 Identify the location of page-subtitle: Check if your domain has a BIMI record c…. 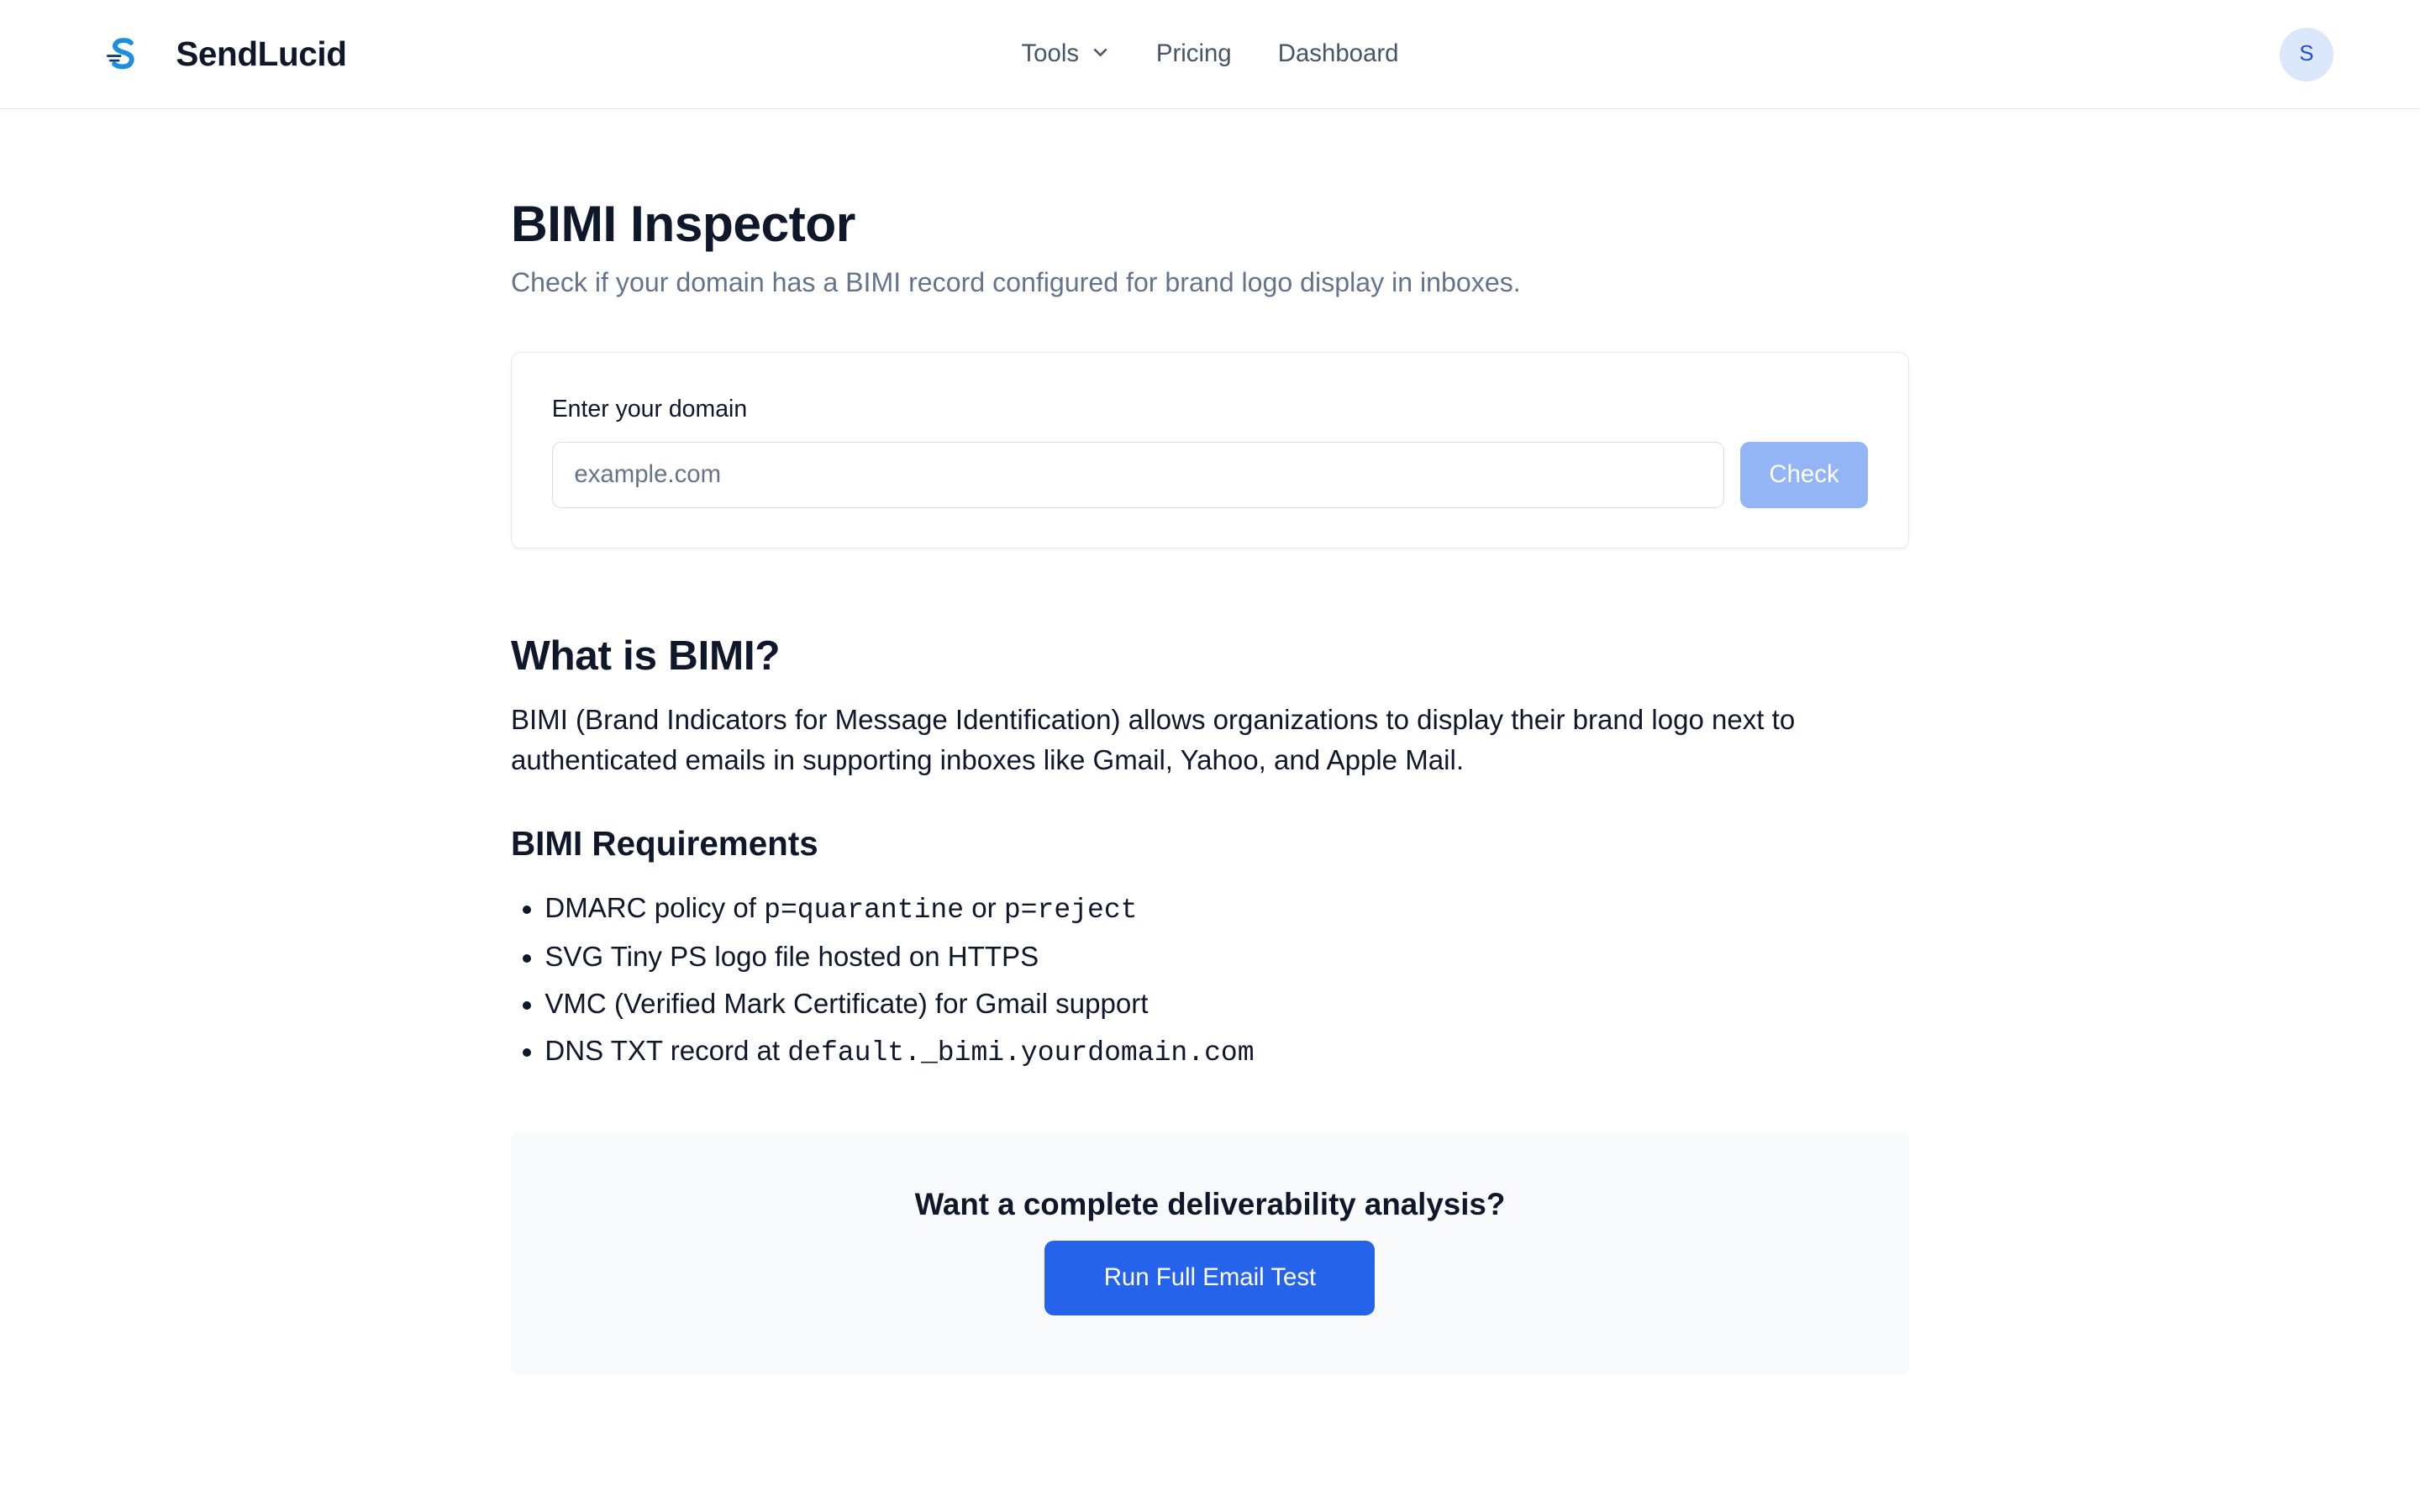
(1016, 281).